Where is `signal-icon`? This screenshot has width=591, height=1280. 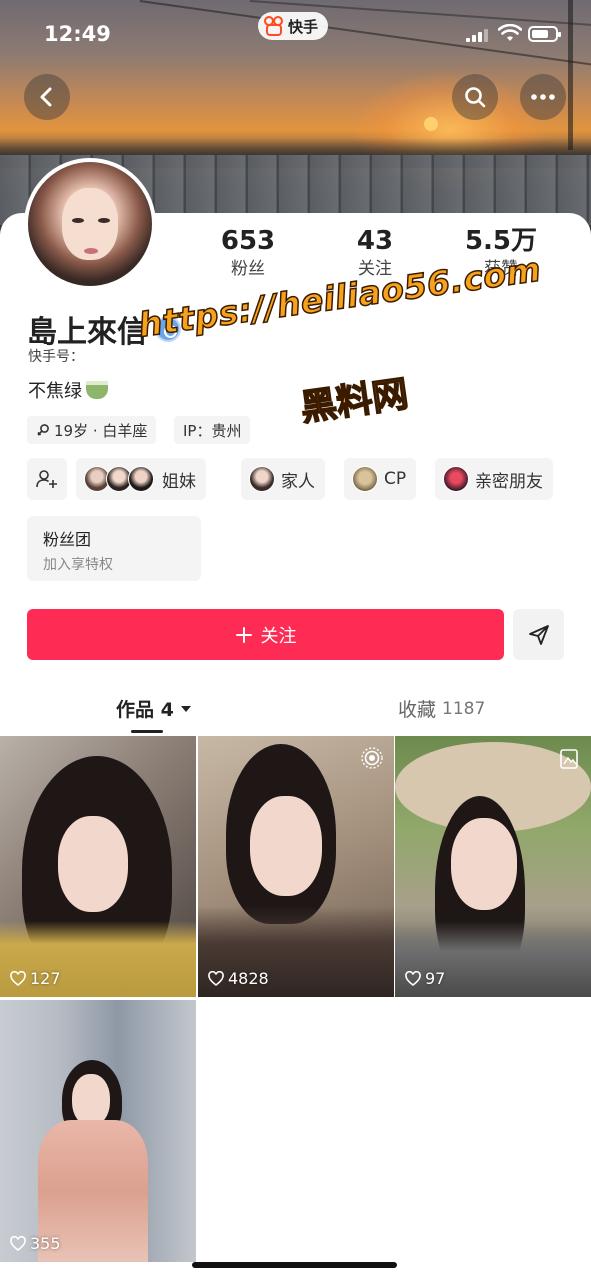
signal-icon is located at coordinates (477, 35).